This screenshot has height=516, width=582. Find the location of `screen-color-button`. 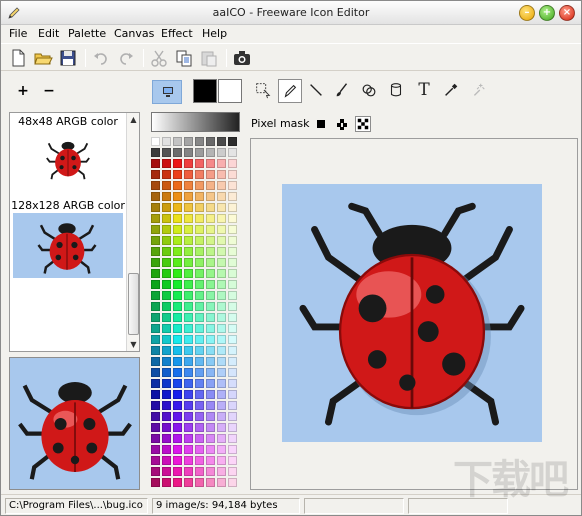

screen-color-button is located at coordinates (167, 92).